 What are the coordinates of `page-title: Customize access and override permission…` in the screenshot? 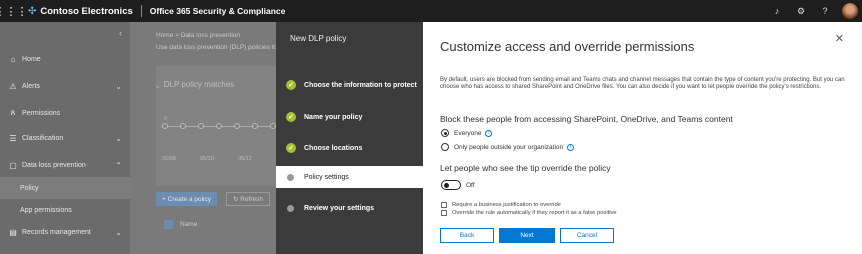 It's located at (567, 46).